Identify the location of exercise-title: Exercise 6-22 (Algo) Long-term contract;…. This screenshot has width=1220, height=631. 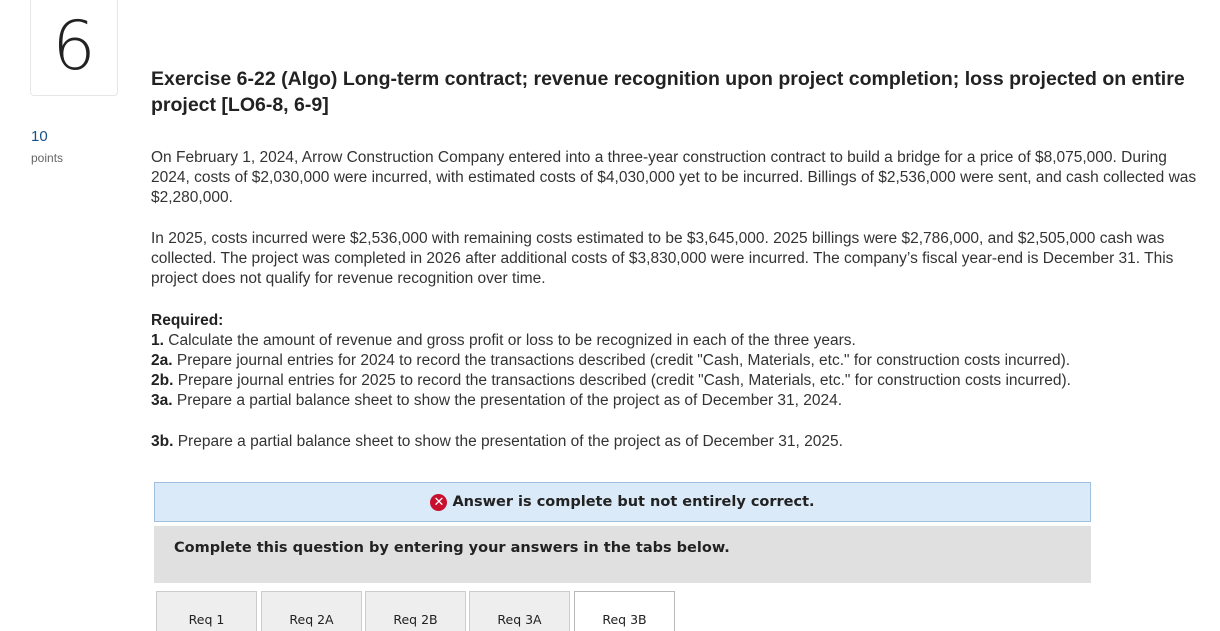
(668, 92).